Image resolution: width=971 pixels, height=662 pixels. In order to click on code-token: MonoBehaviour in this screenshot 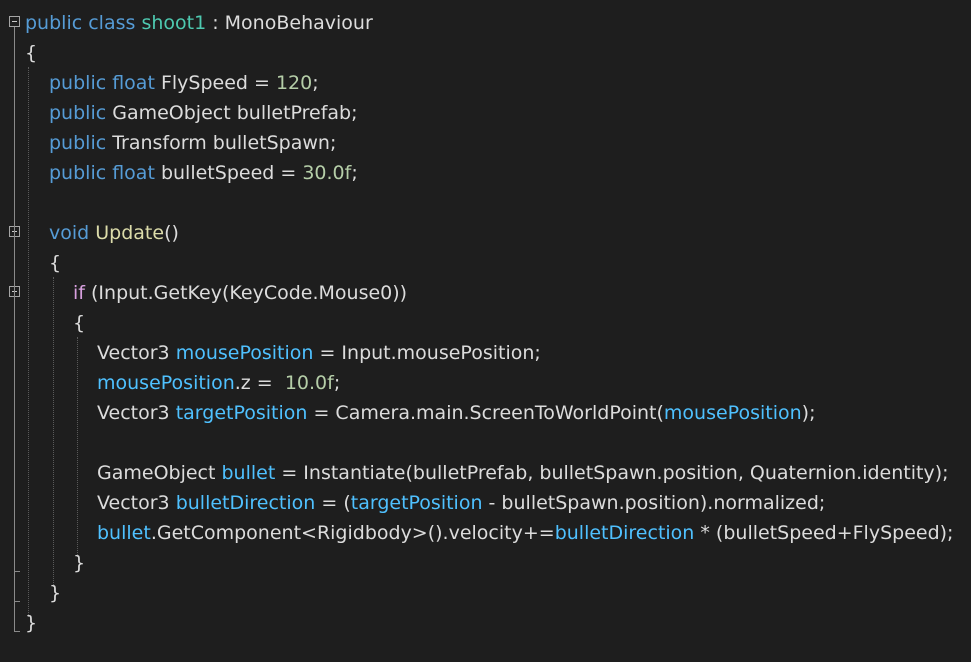, I will do `click(298, 23)`.